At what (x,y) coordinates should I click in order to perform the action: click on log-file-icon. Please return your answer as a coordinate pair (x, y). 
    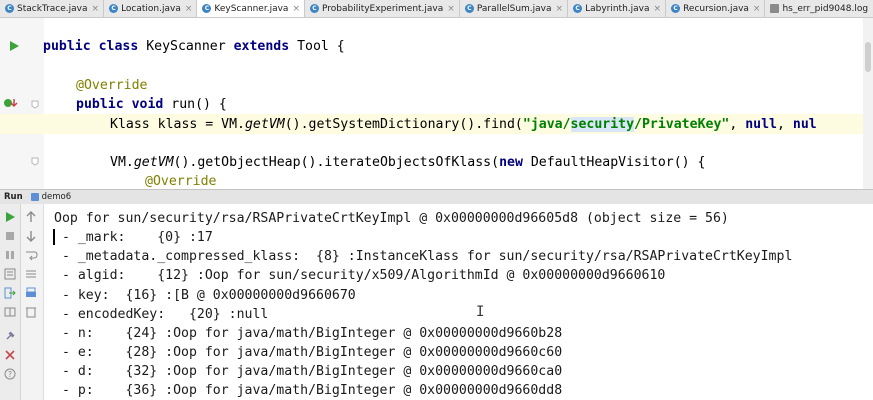
    Looking at the image, I should click on (775, 8).